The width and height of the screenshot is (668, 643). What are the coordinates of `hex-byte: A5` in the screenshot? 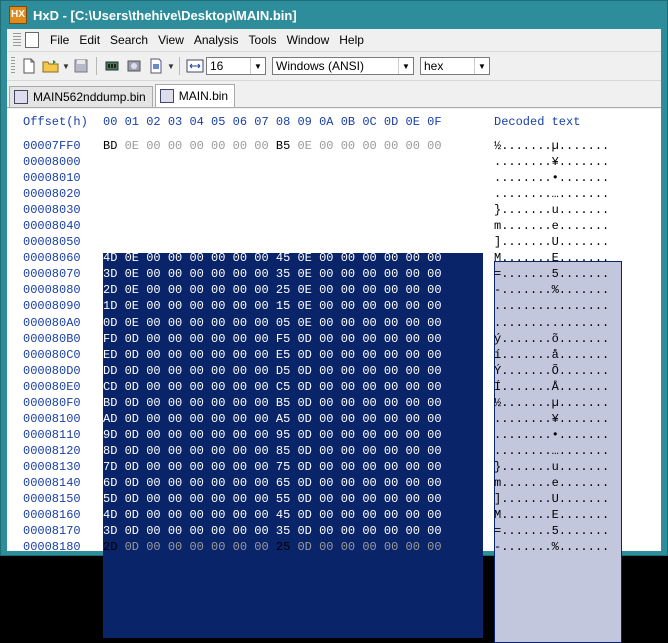 It's located at (287, 419).